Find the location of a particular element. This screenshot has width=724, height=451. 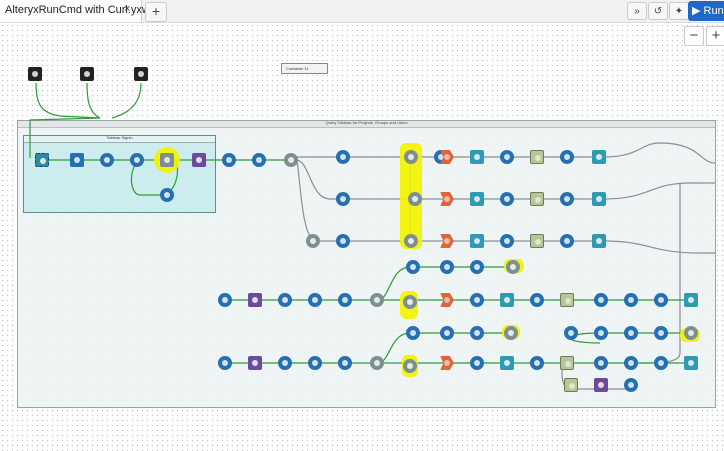

run-button: ▶ Run is located at coordinates (706, 11).